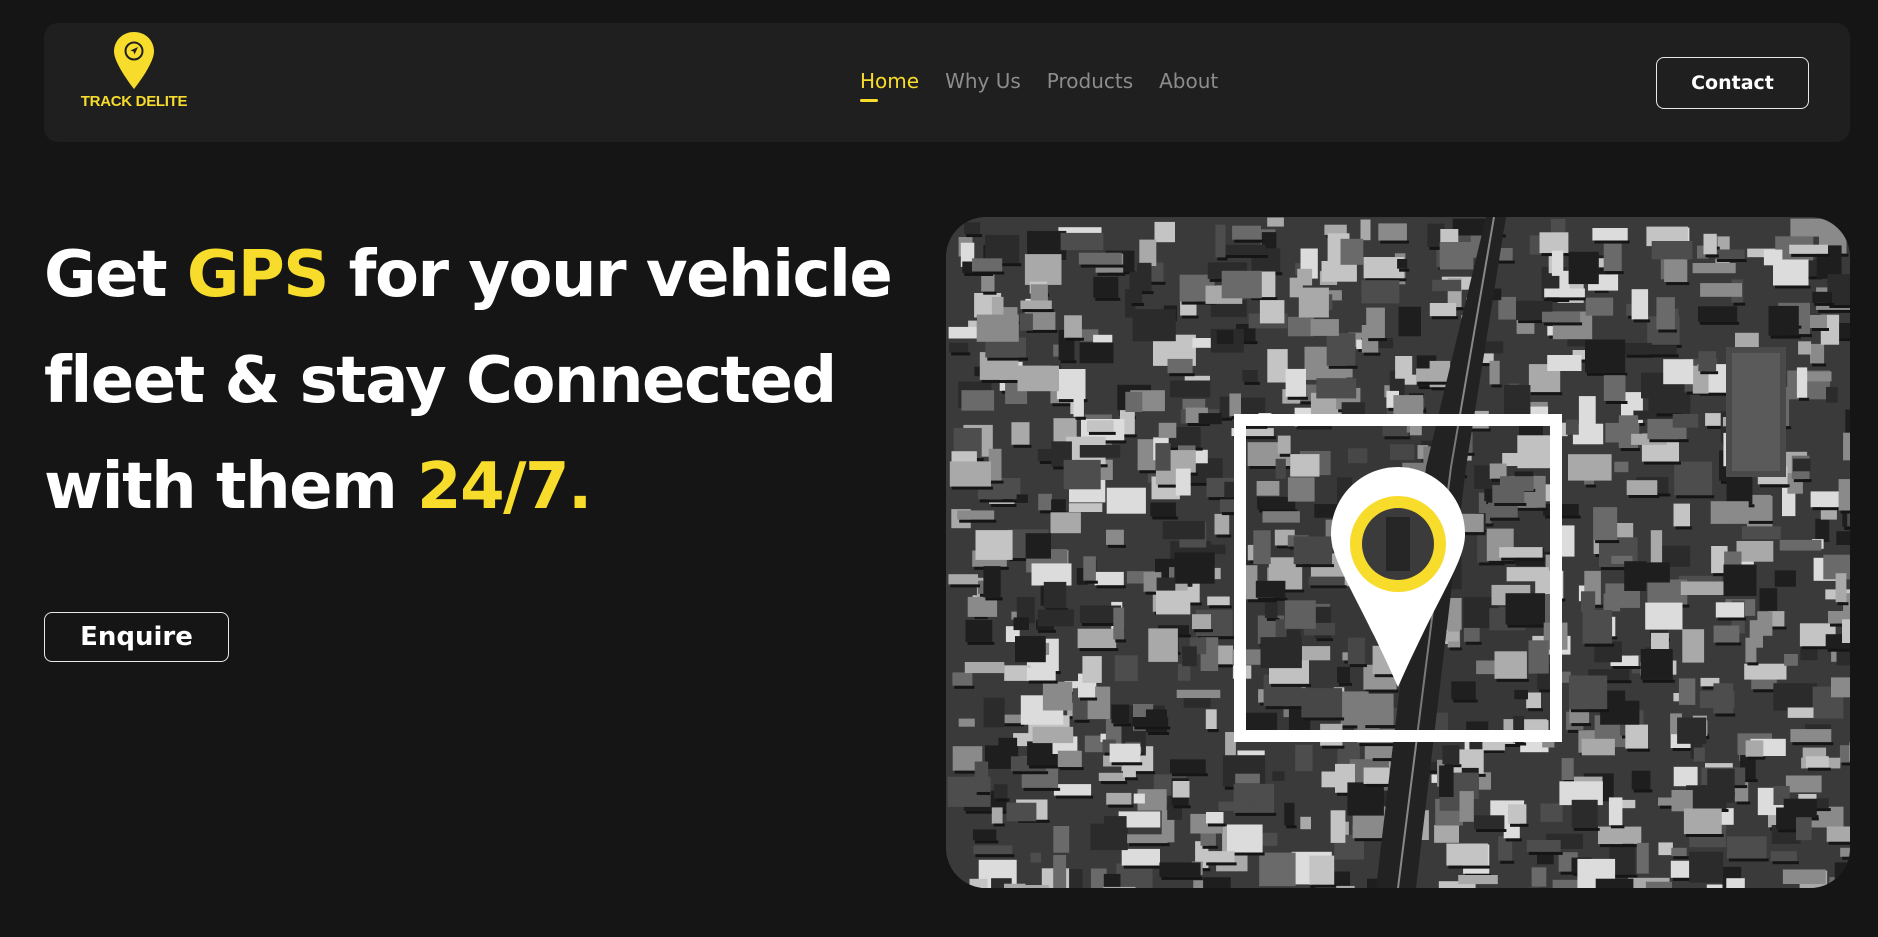 This screenshot has width=1878, height=937. Describe the element at coordinates (504, 487) in the screenshot. I see `hero-title-highlight-247: 24/7.` at that location.